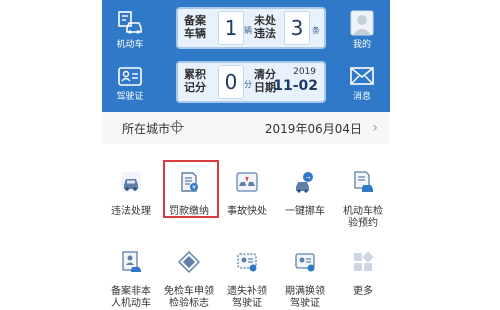 The width and height of the screenshot is (500, 310). I want to click on service-violation-handling: 违法处理, so click(131, 190).